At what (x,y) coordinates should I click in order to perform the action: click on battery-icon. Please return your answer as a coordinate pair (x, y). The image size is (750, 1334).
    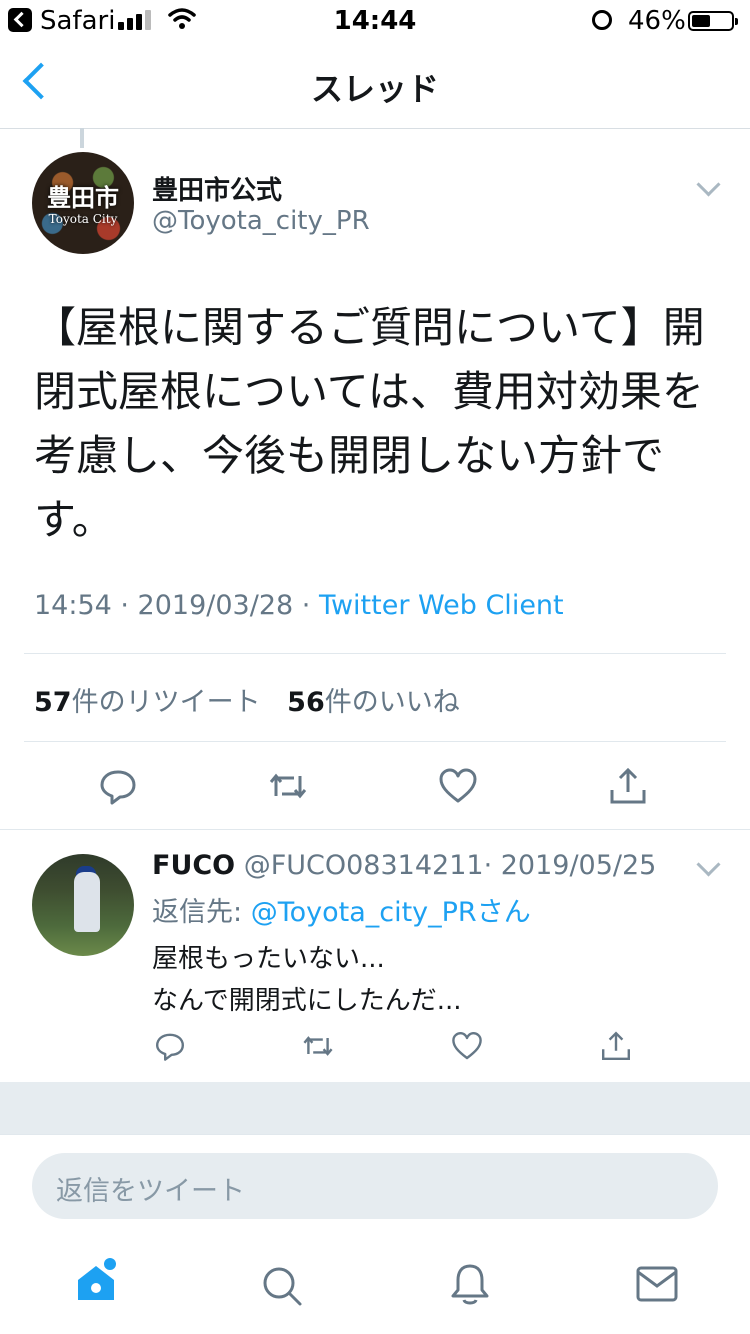
    Looking at the image, I should click on (713, 21).